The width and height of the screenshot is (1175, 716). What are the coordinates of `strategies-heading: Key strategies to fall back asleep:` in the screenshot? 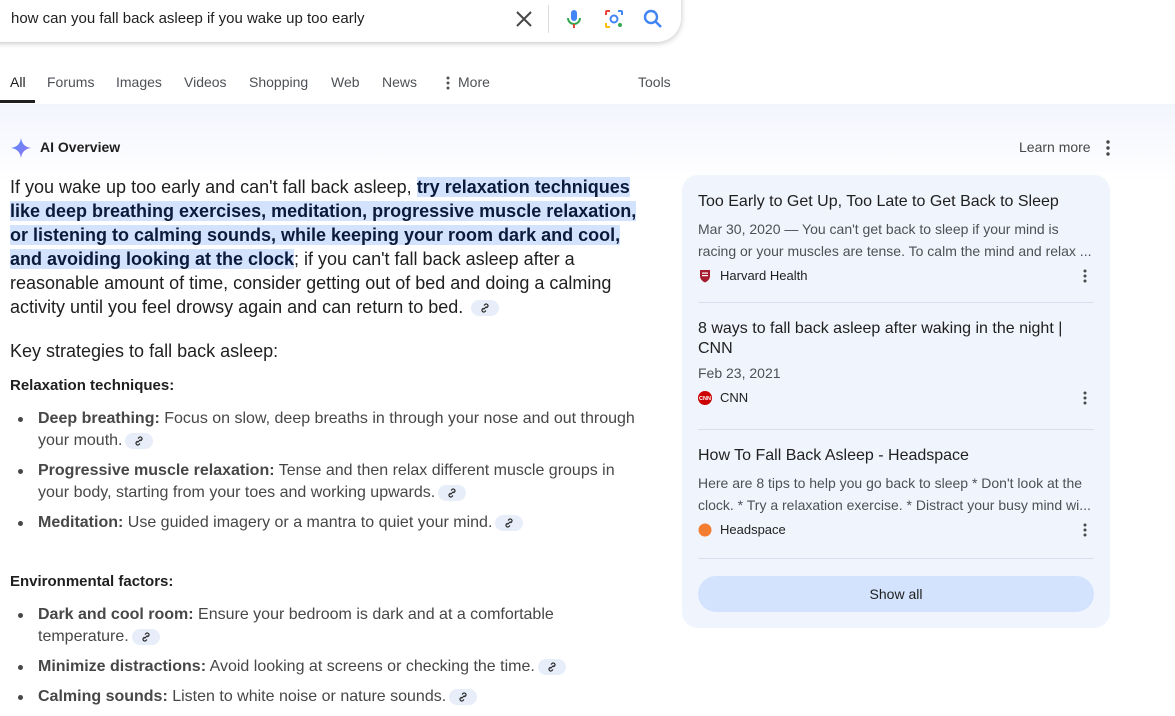 It's located at (144, 351).